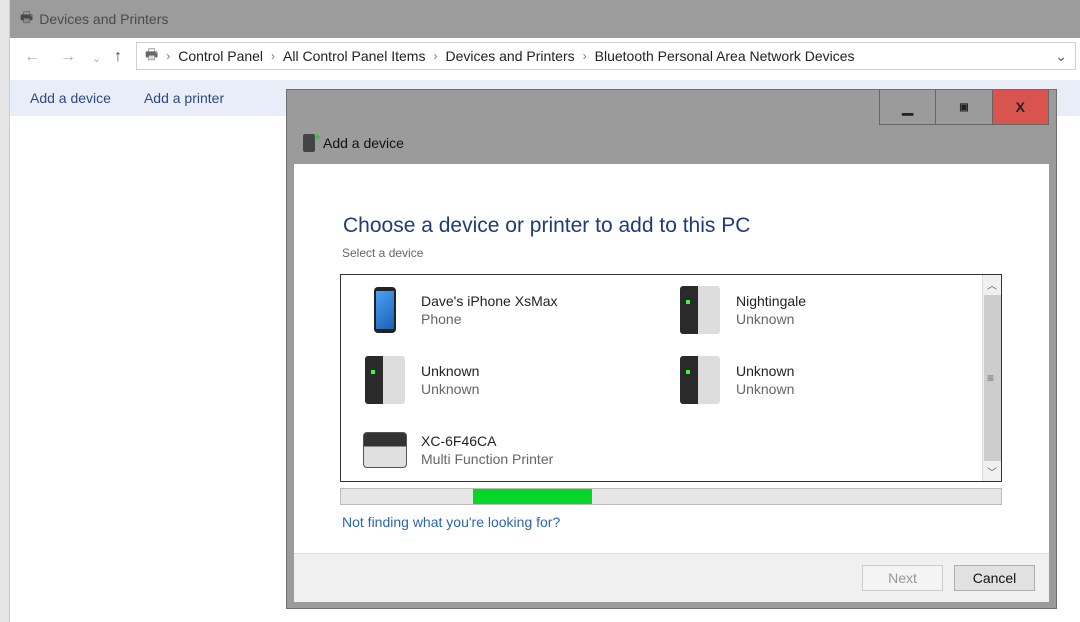 This screenshot has width=1080, height=622. I want to click on device-name: XC-6F46CA, so click(459, 441).